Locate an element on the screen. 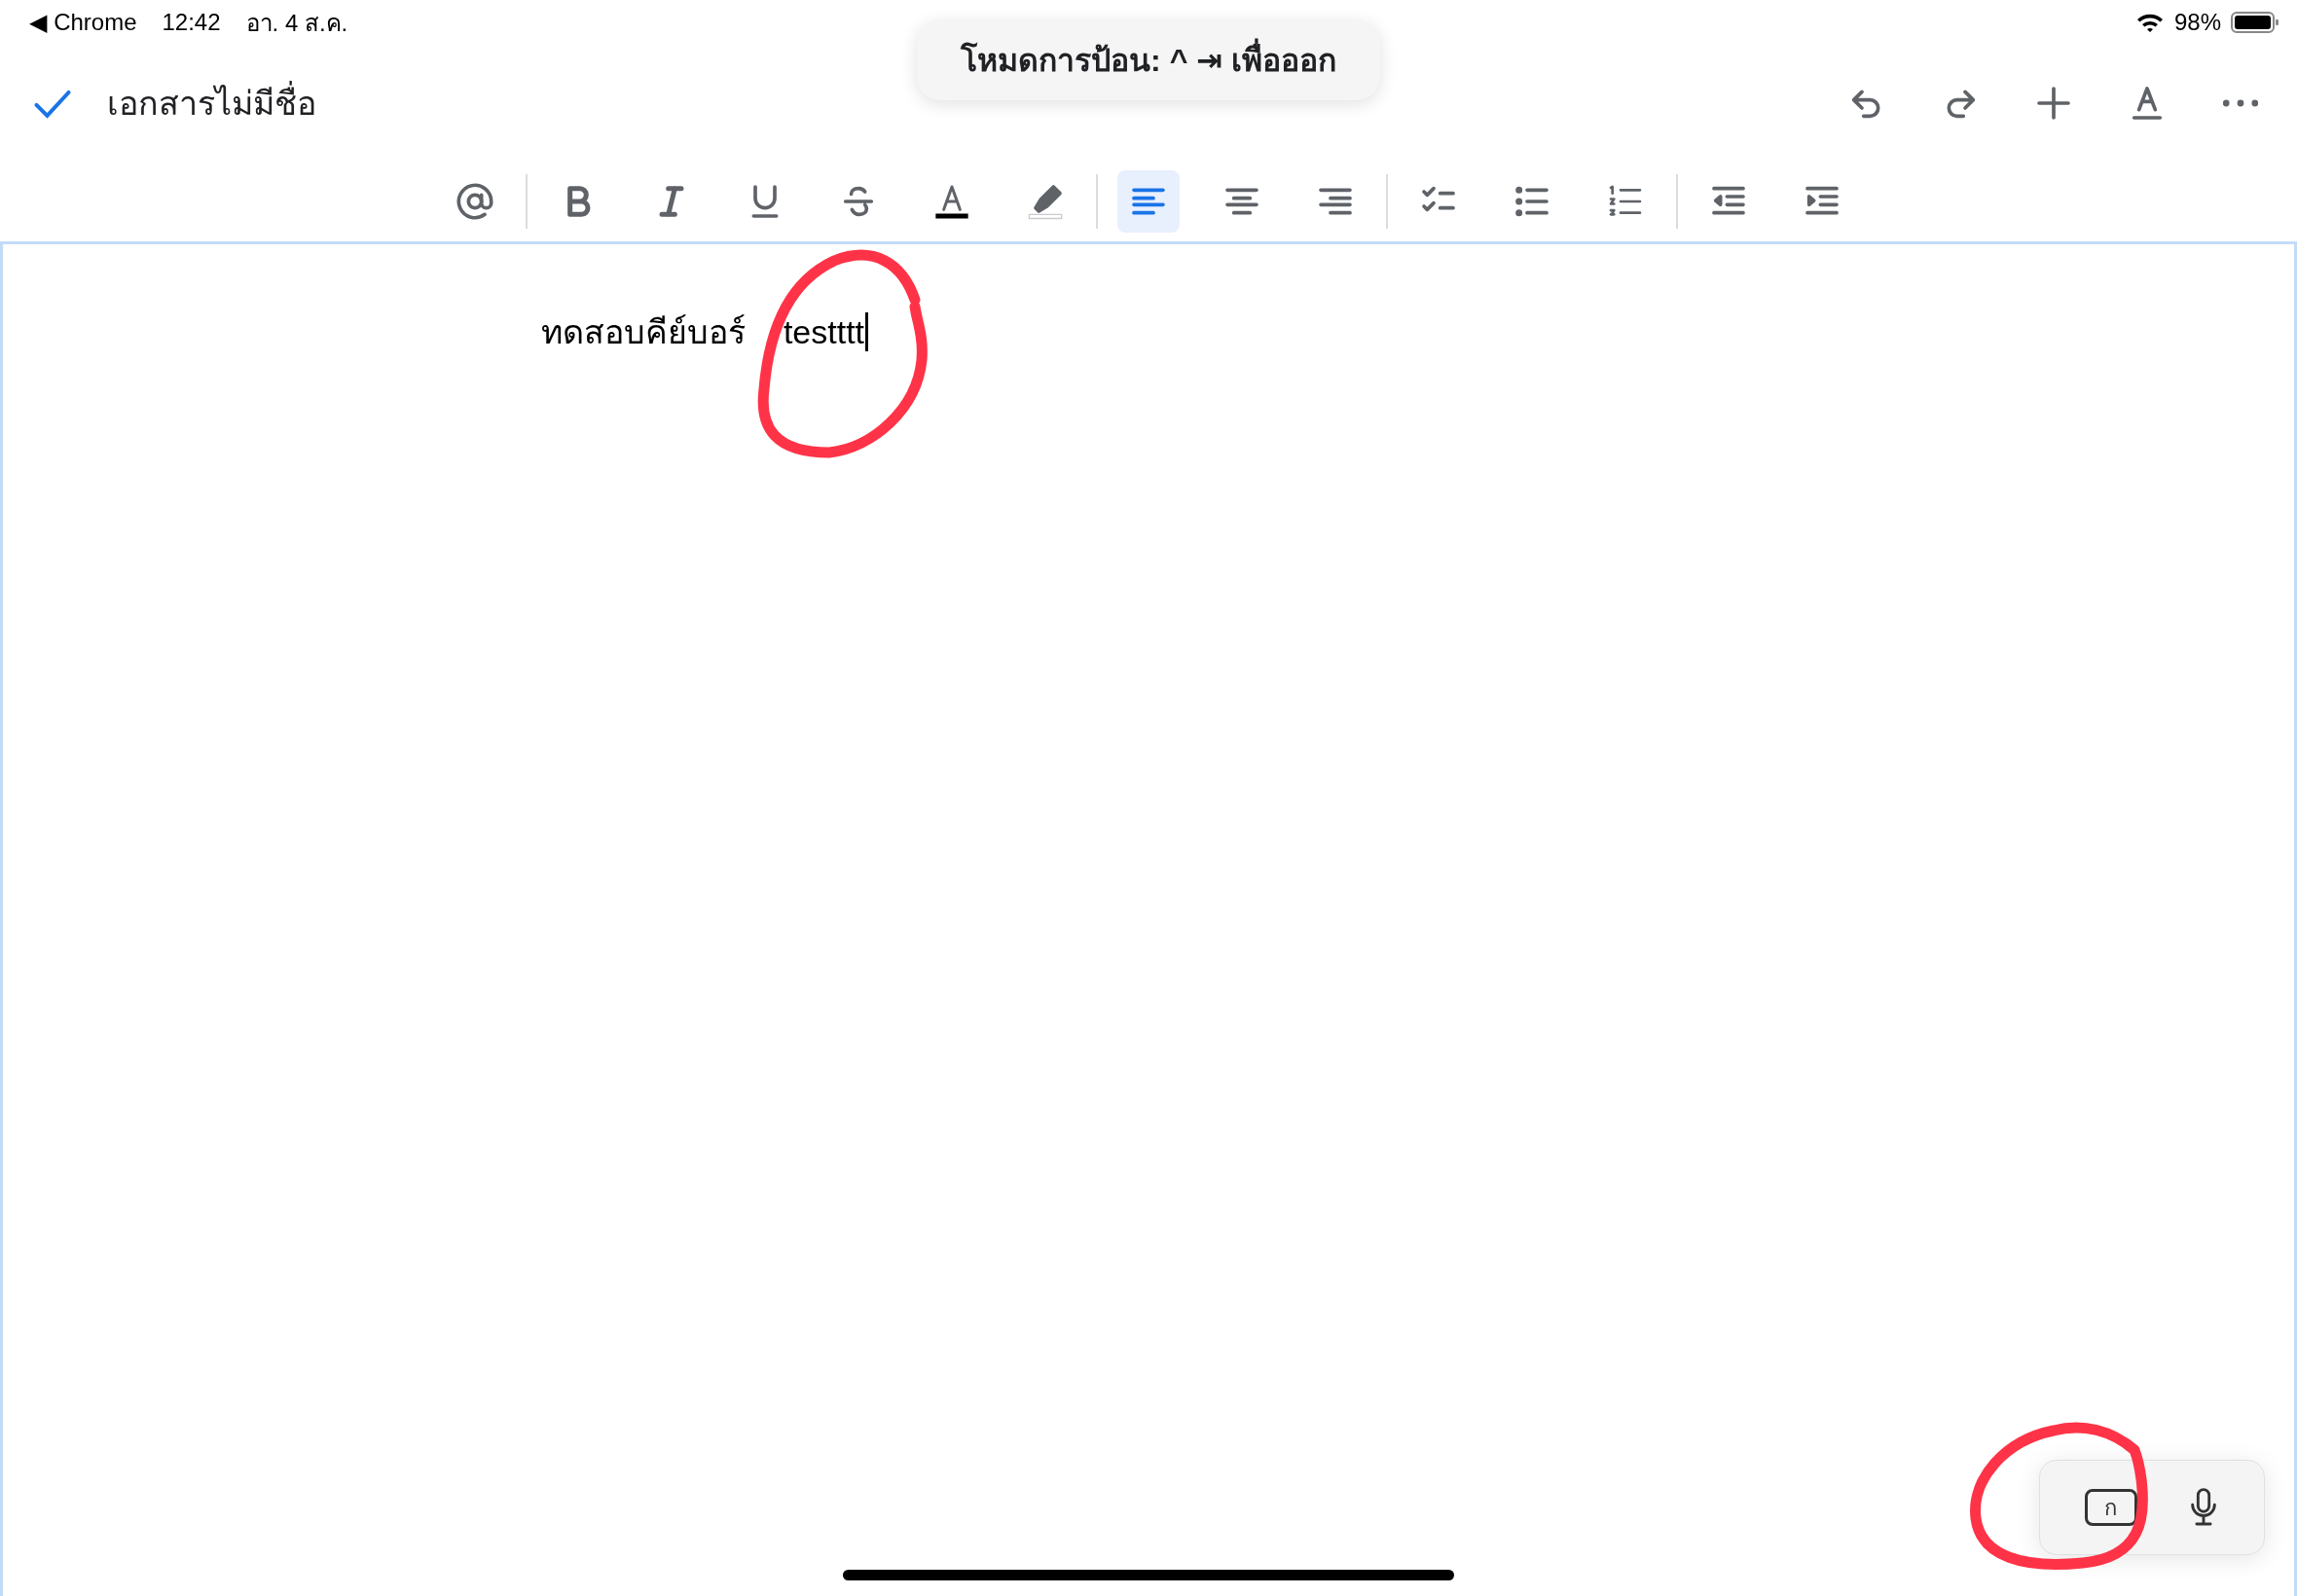 The image size is (2297, 1596). back-to-app-link: ◀ Chrome is located at coordinates (83, 22).